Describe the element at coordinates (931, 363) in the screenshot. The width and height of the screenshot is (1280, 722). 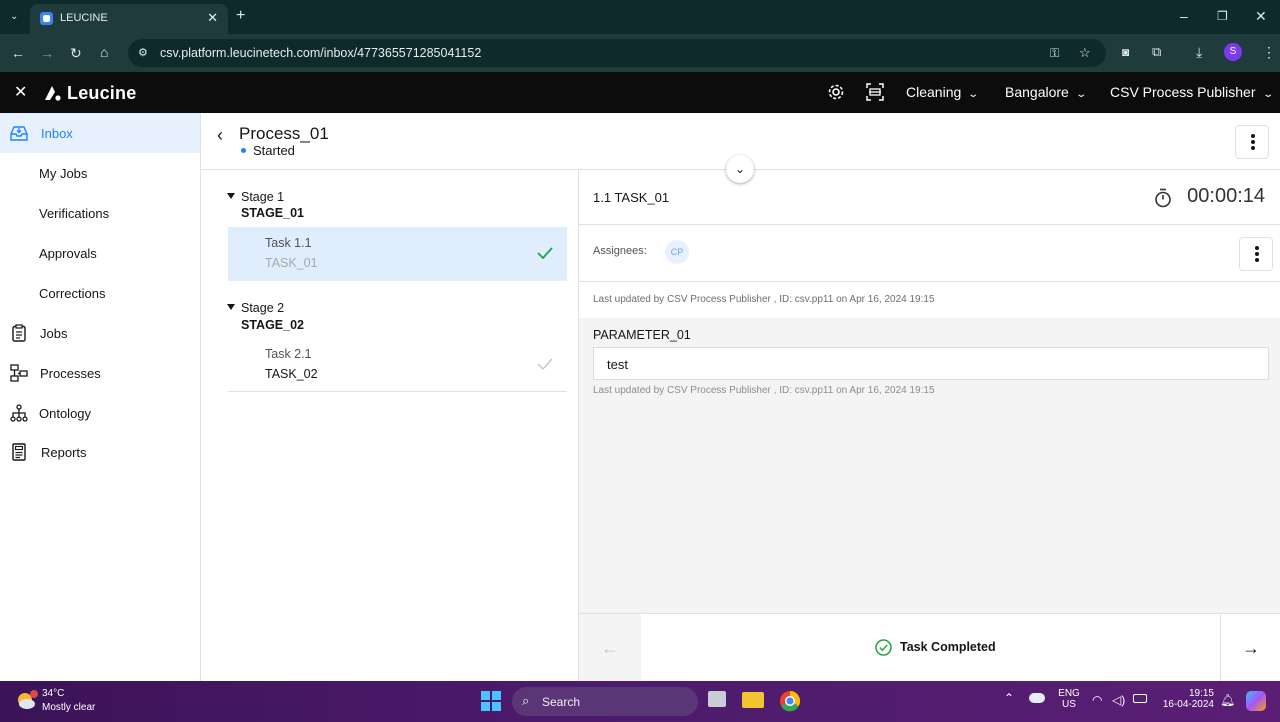
I see `parameter-input: test` at that location.